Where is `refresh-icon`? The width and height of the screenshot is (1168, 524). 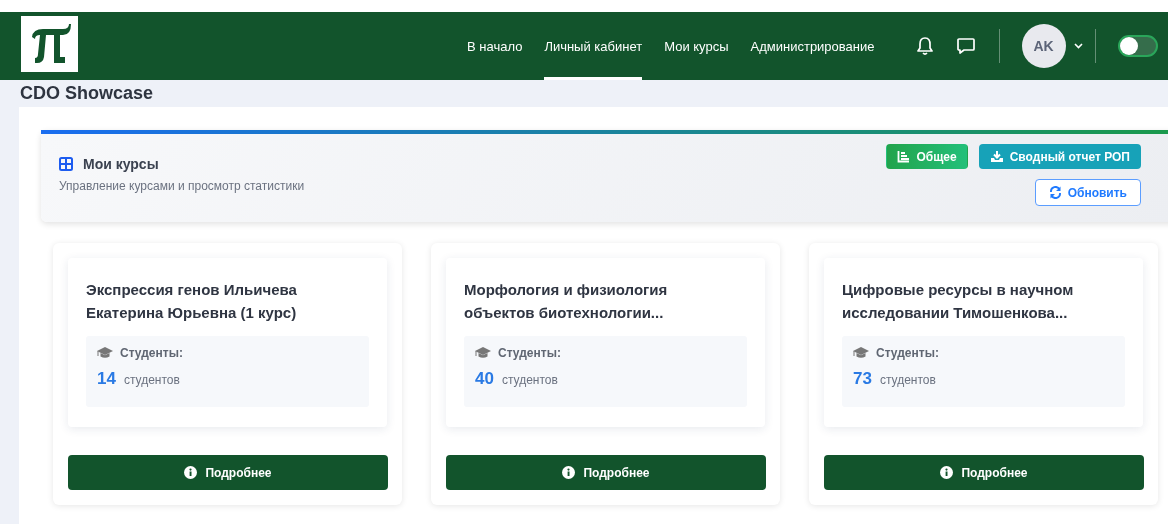 refresh-icon is located at coordinates (1055, 192).